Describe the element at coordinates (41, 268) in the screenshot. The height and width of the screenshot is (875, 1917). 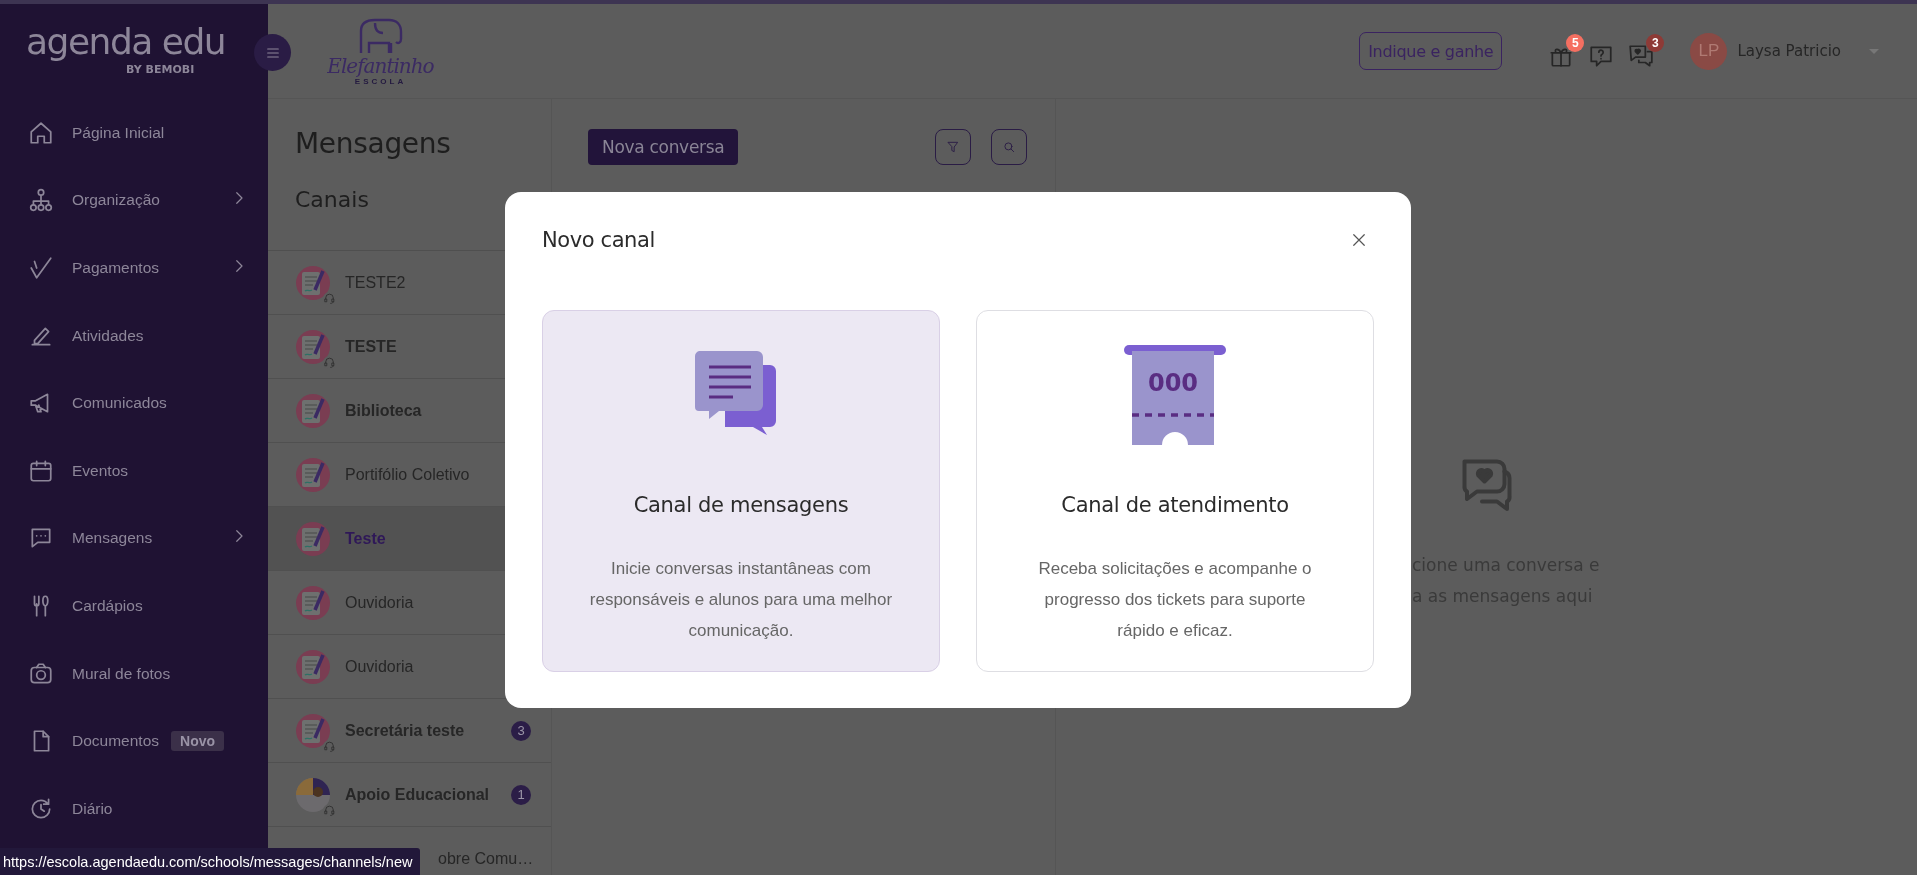
I see `check-icon` at that location.